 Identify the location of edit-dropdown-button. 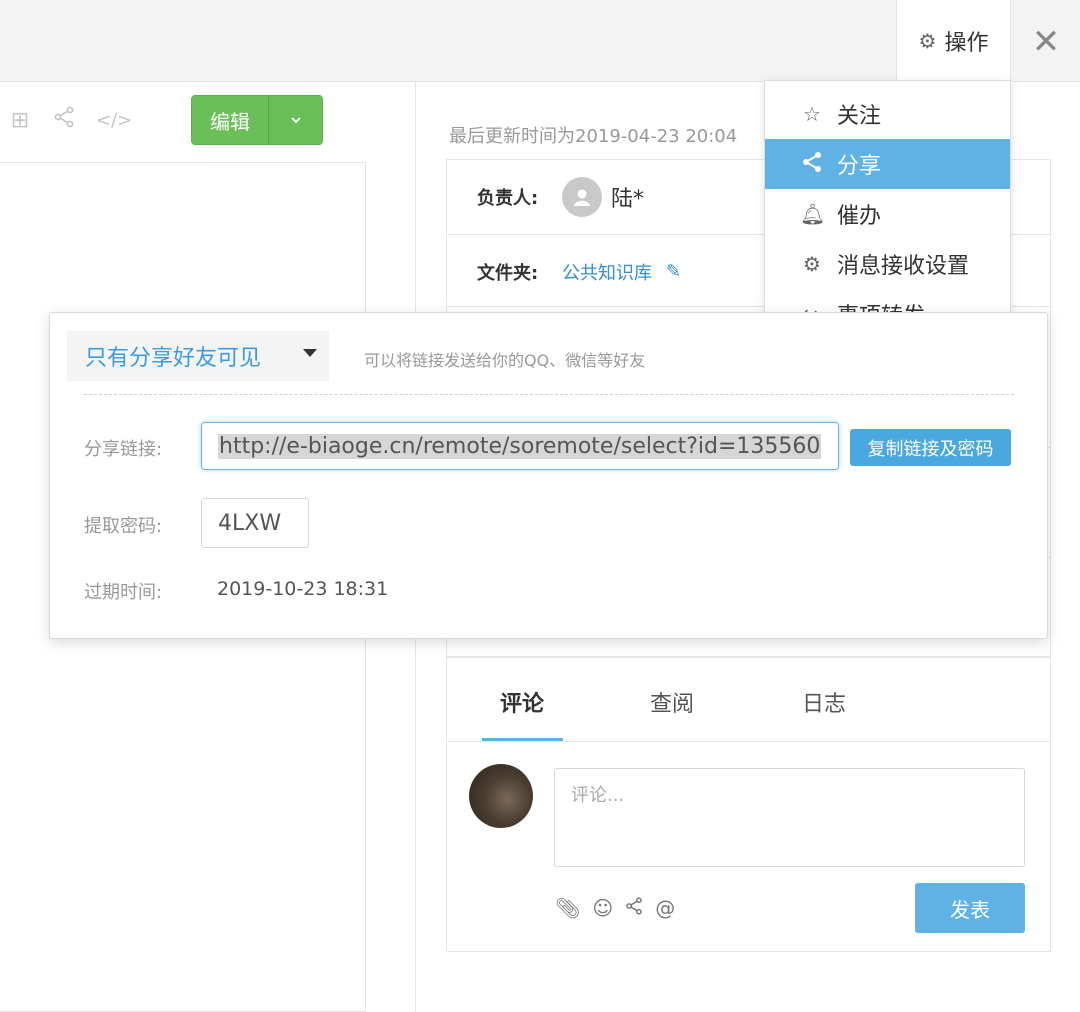
(295, 120).